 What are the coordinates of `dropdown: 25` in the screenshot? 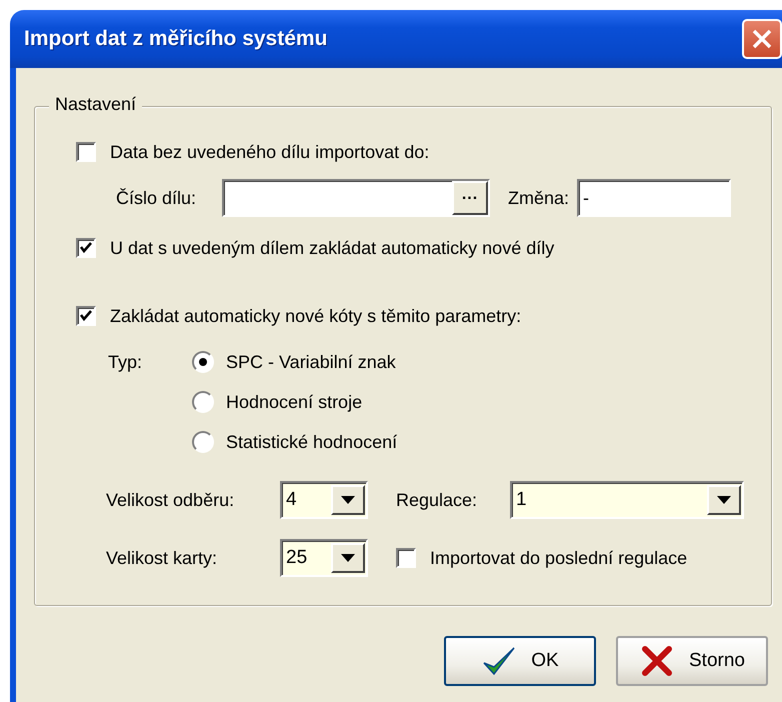 It's located at (324, 558).